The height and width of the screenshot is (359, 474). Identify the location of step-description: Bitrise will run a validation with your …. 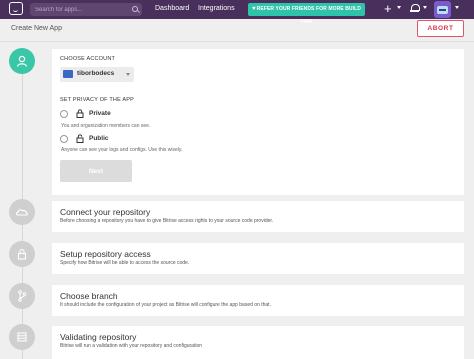
(131, 346).